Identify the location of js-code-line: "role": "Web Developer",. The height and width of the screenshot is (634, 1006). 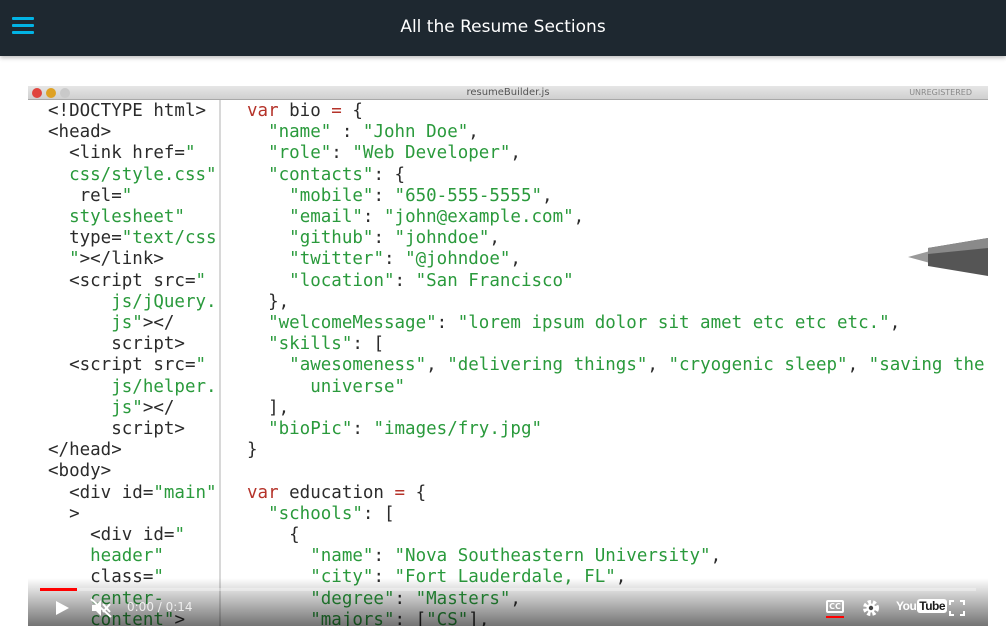
(394, 153).